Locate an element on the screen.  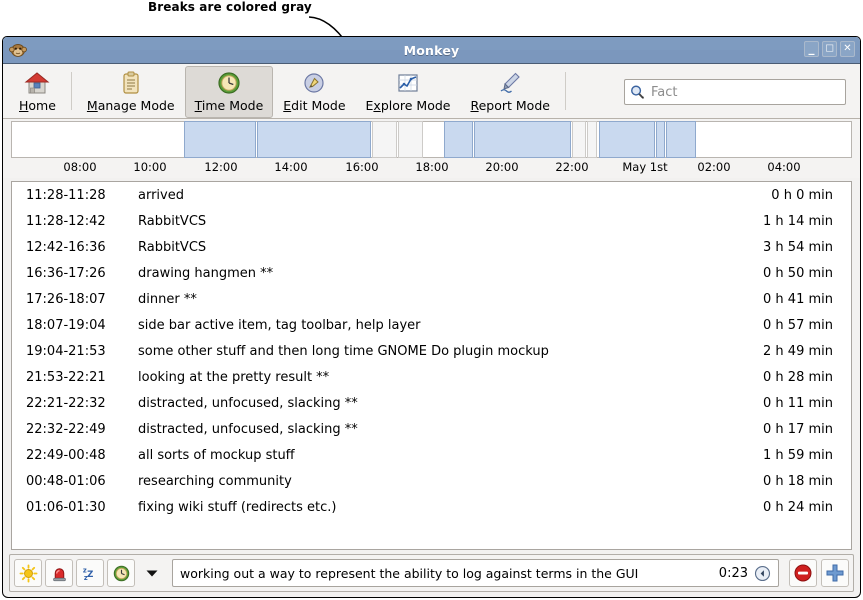
back-clock-icon is located at coordinates (762, 573).